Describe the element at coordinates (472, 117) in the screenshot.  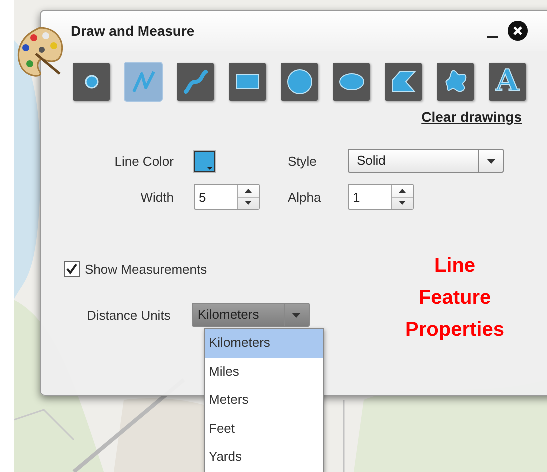
I see `clear-drawings-link: Clear drawings` at that location.